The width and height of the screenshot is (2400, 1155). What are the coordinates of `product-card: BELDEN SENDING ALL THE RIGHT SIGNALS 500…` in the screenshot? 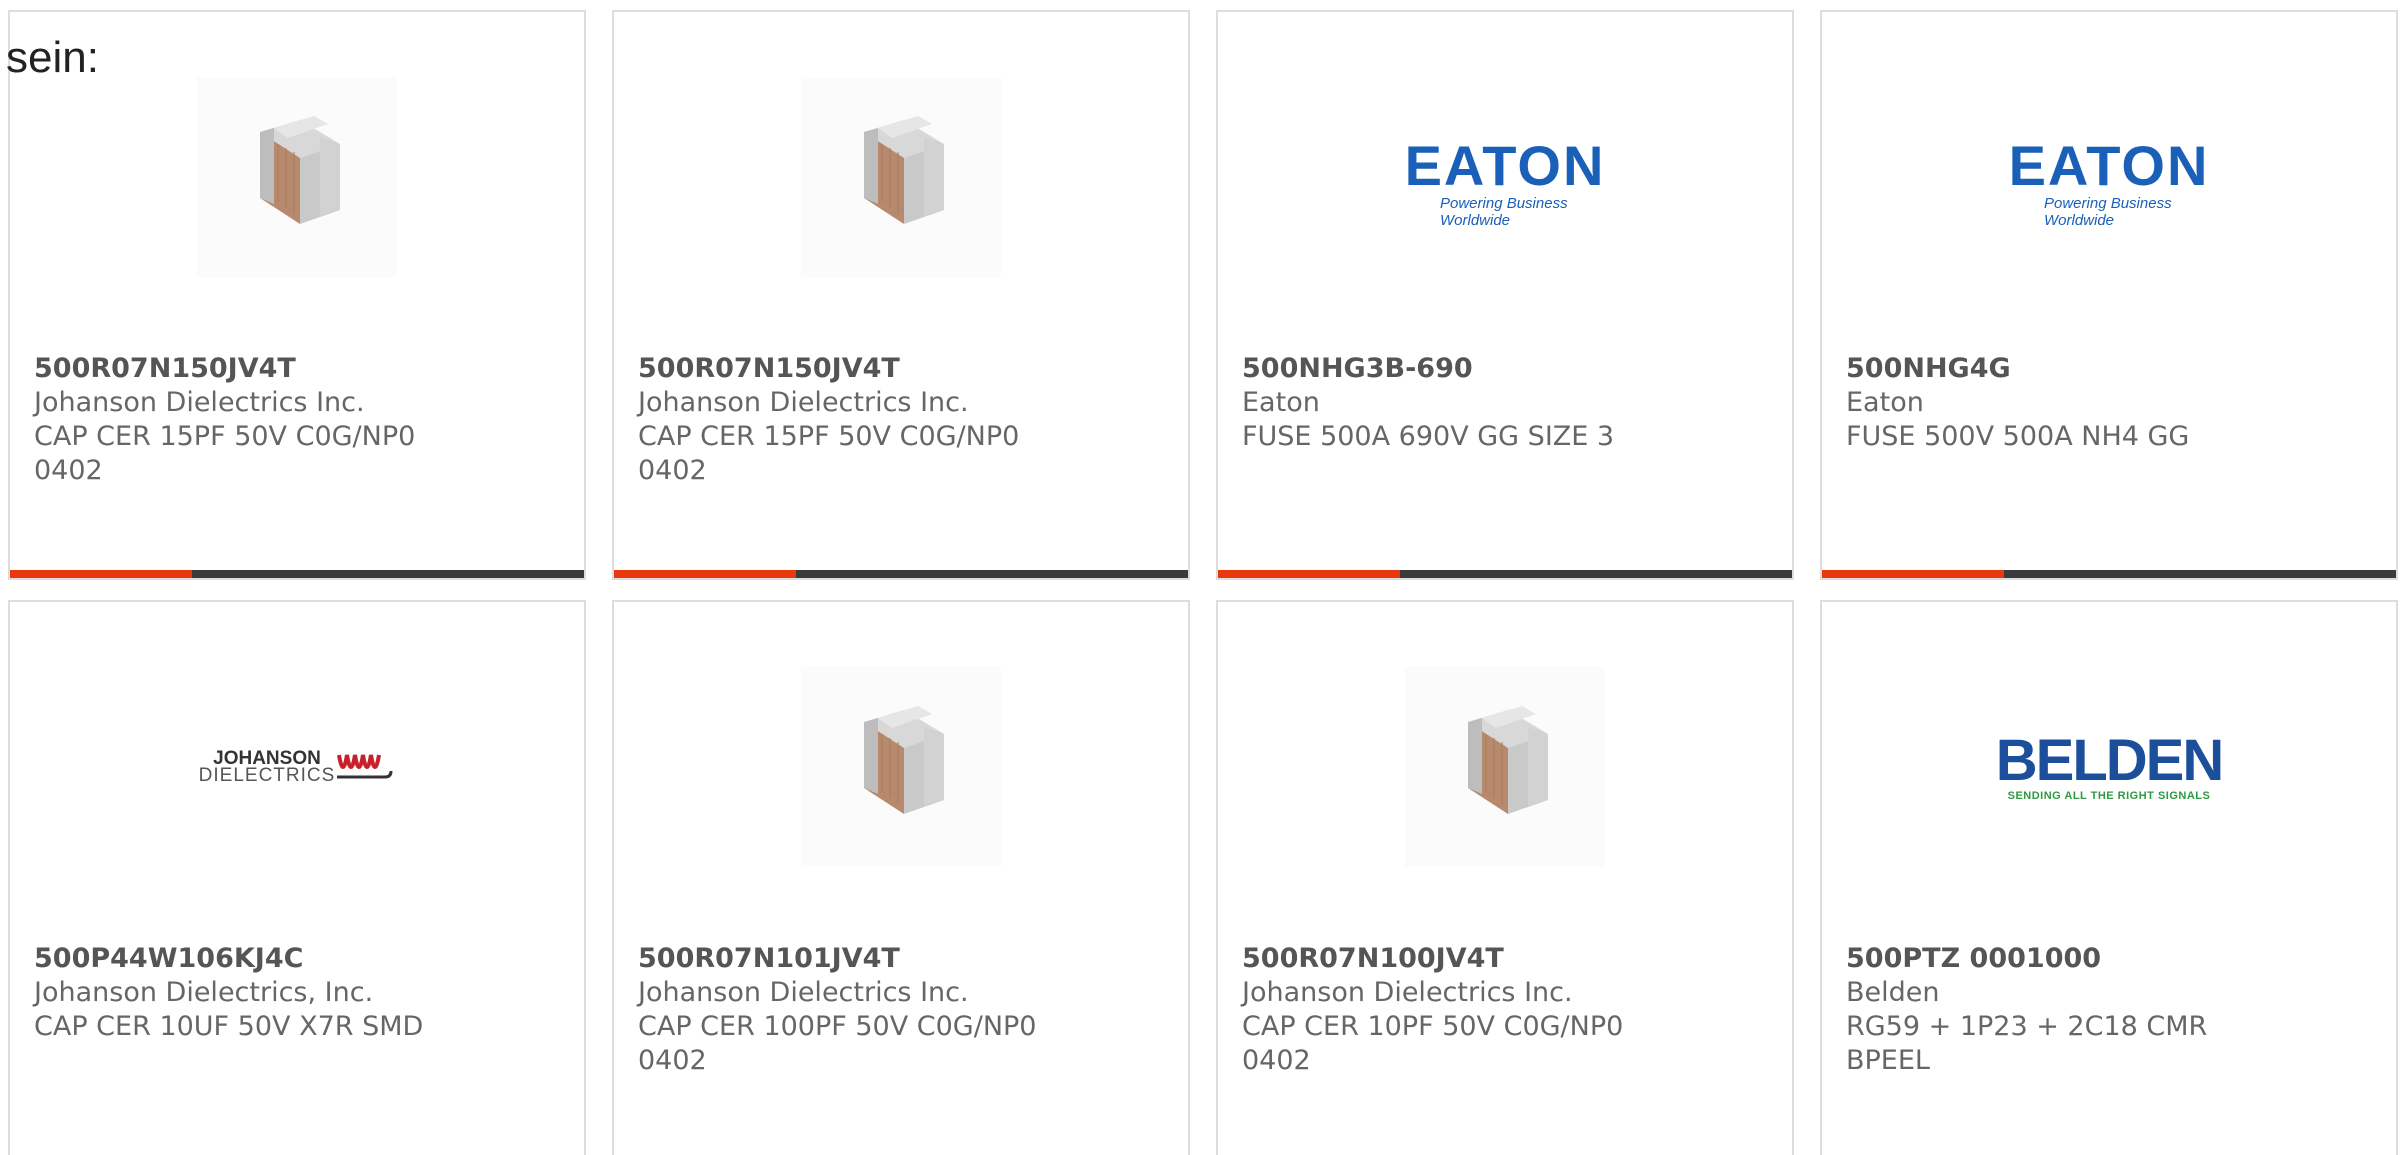 It's located at (2109, 877).